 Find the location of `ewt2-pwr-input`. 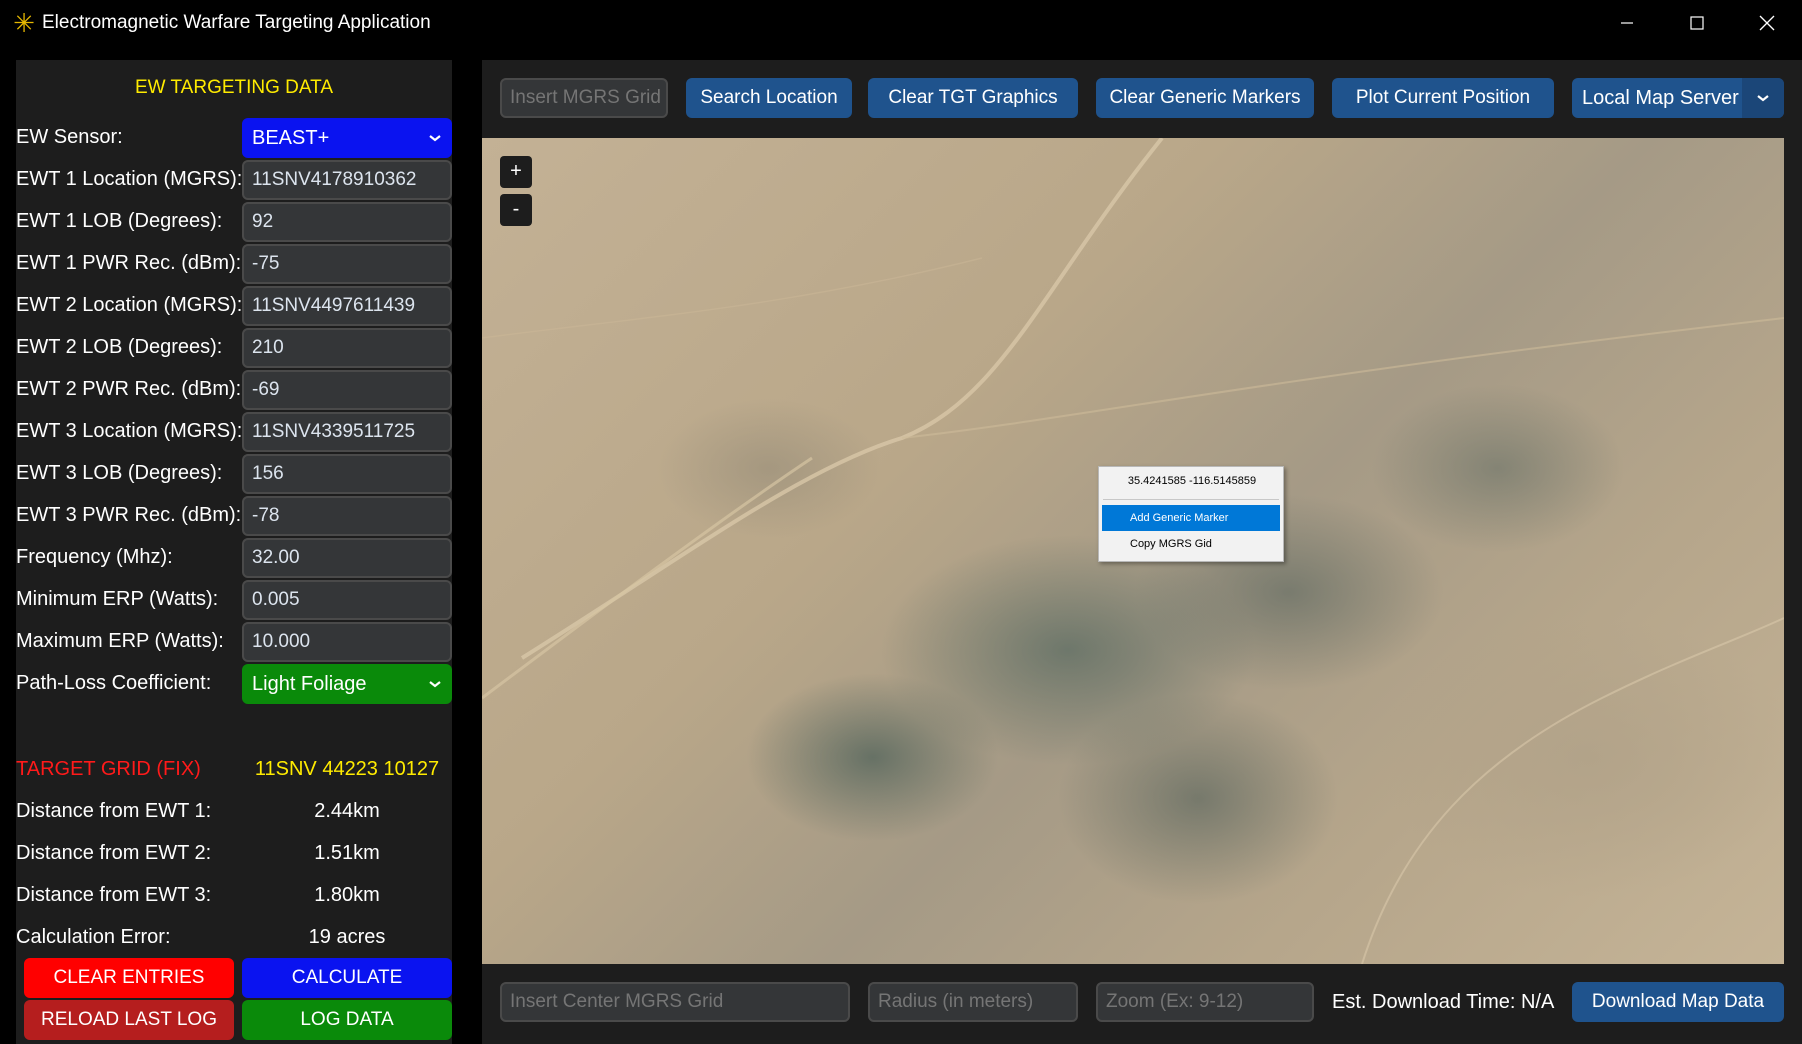

ewt2-pwr-input is located at coordinates (347, 390).